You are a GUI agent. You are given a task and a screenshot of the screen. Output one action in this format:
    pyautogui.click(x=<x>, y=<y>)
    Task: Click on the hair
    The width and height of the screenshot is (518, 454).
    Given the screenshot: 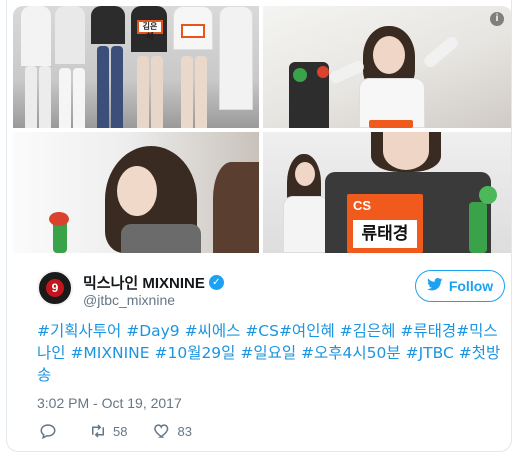 What is the action you would take?
    pyautogui.click(x=236, y=207)
    